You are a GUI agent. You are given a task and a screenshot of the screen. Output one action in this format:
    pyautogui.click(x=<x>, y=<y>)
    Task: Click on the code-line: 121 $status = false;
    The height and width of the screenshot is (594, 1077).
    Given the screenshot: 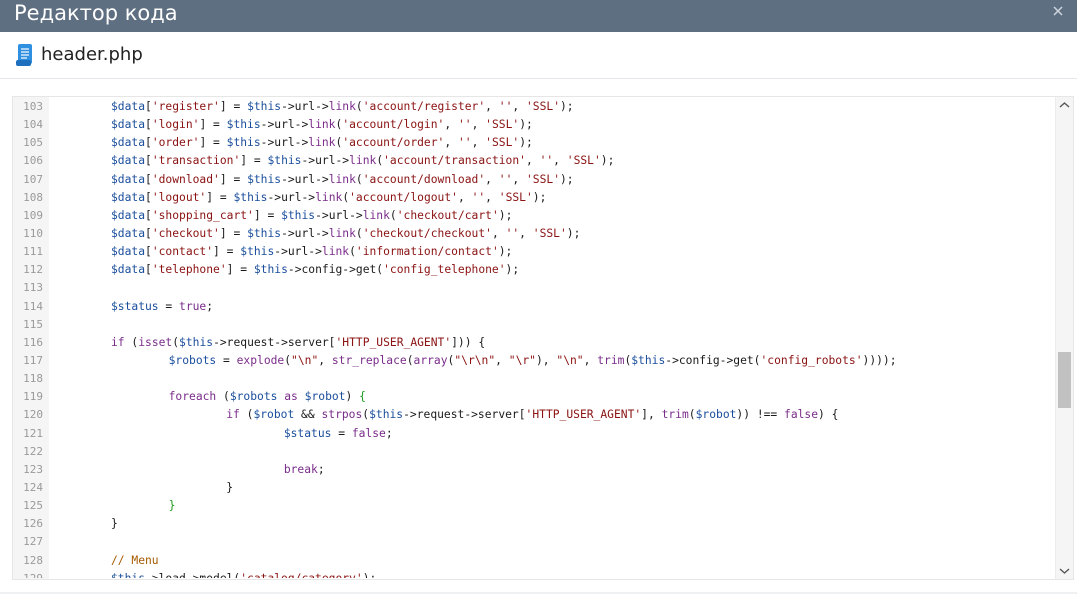 What is the action you would take?
    pyautogui.click(x=533, y=434)
    